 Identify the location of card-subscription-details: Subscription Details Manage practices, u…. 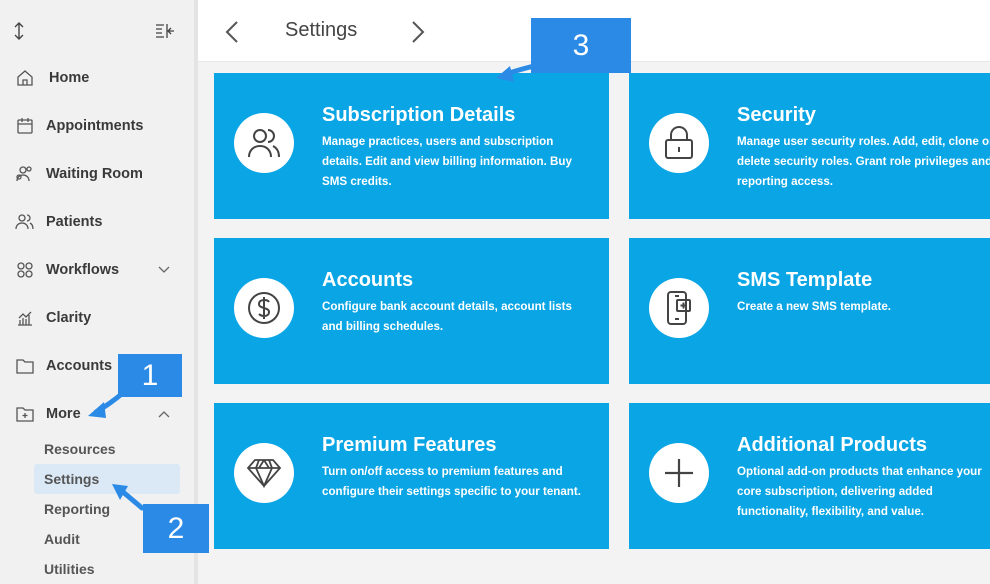
(411, 146).